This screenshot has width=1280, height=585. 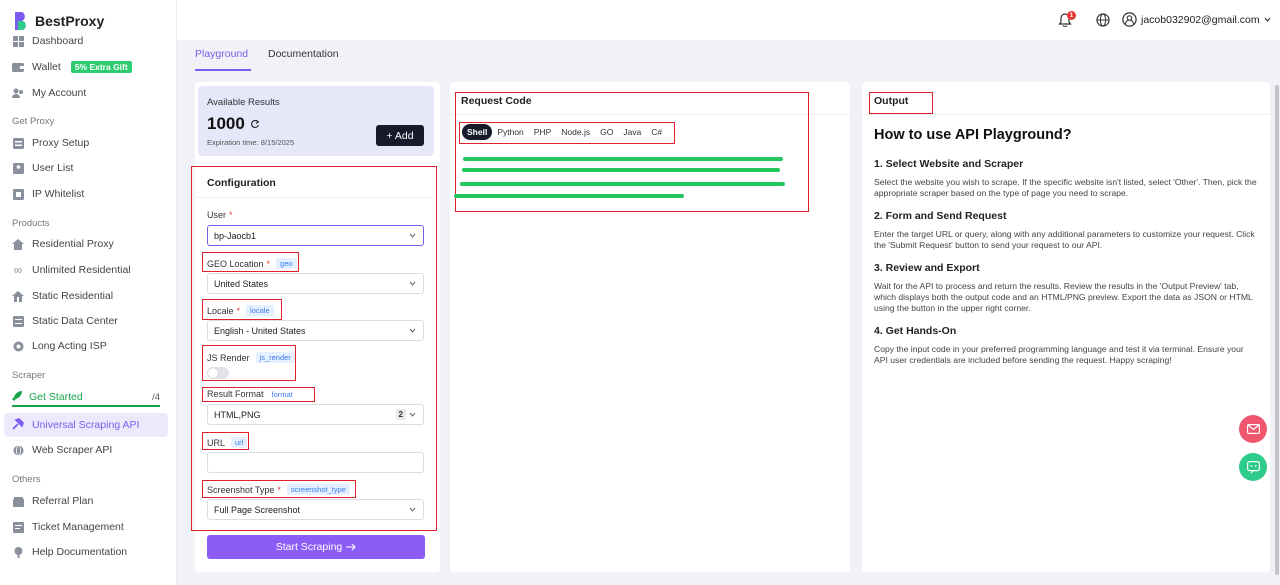 I want to click on notification-badge: 1, so click(x=1071, y=15).